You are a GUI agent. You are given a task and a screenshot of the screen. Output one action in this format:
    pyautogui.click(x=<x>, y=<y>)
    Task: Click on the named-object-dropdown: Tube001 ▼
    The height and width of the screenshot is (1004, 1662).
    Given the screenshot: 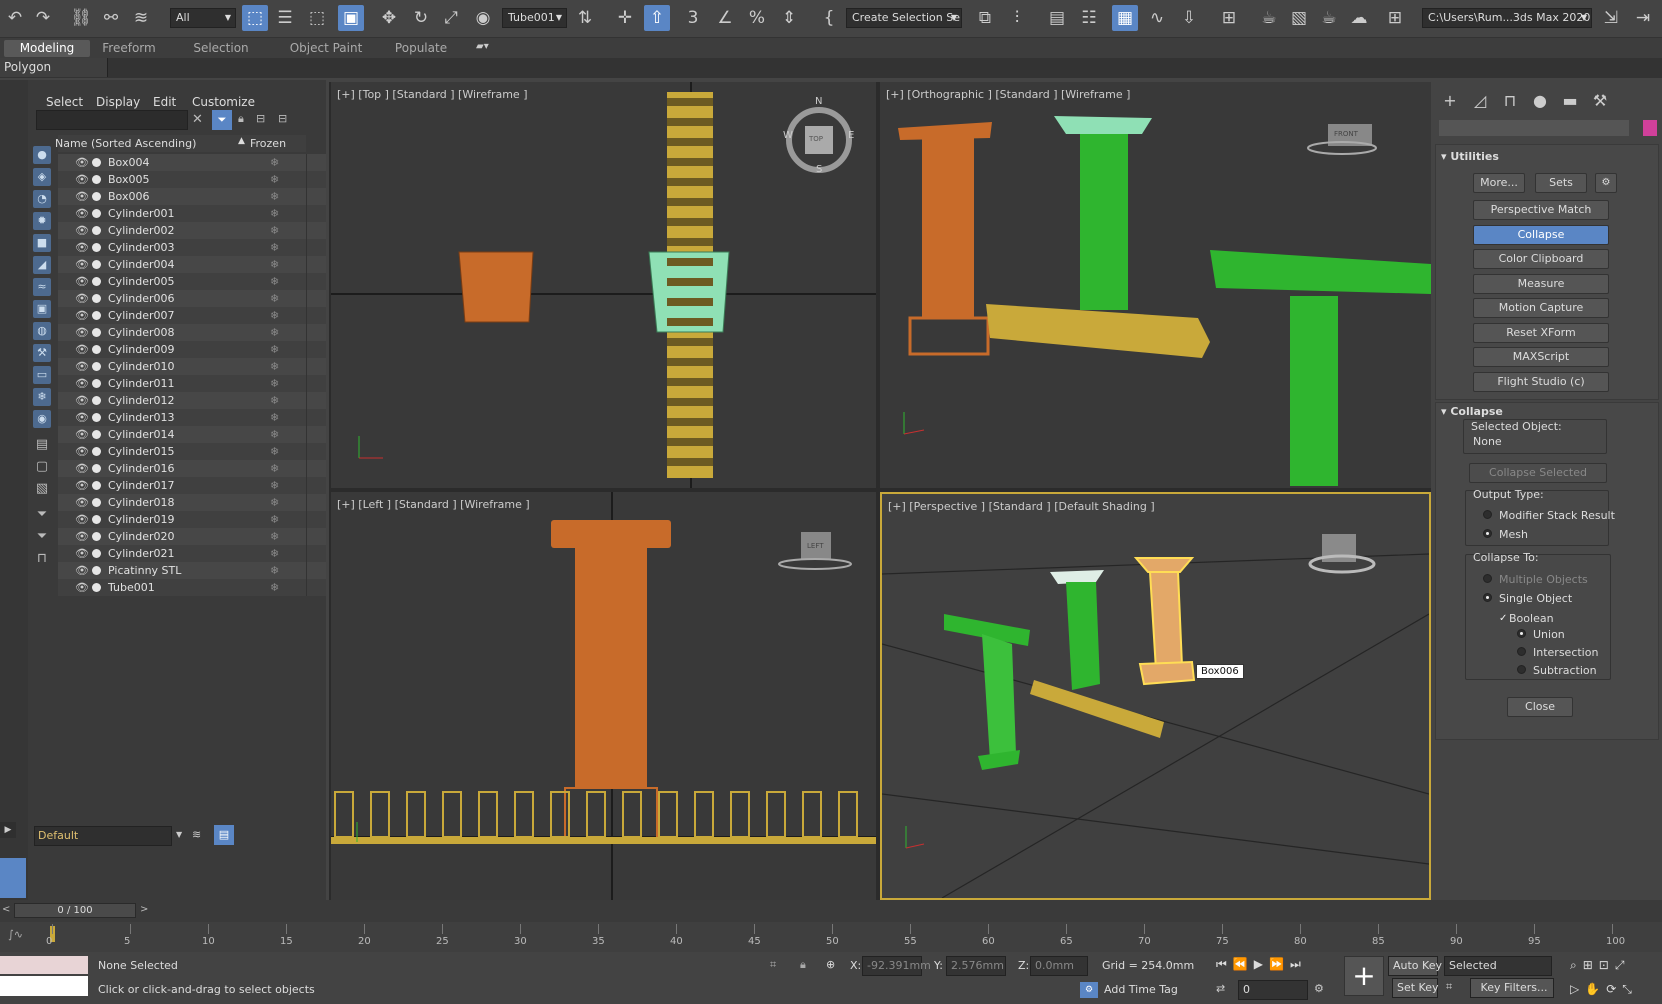 What is the action you would take?
    pyautogui.click(x=534, y=18)
    